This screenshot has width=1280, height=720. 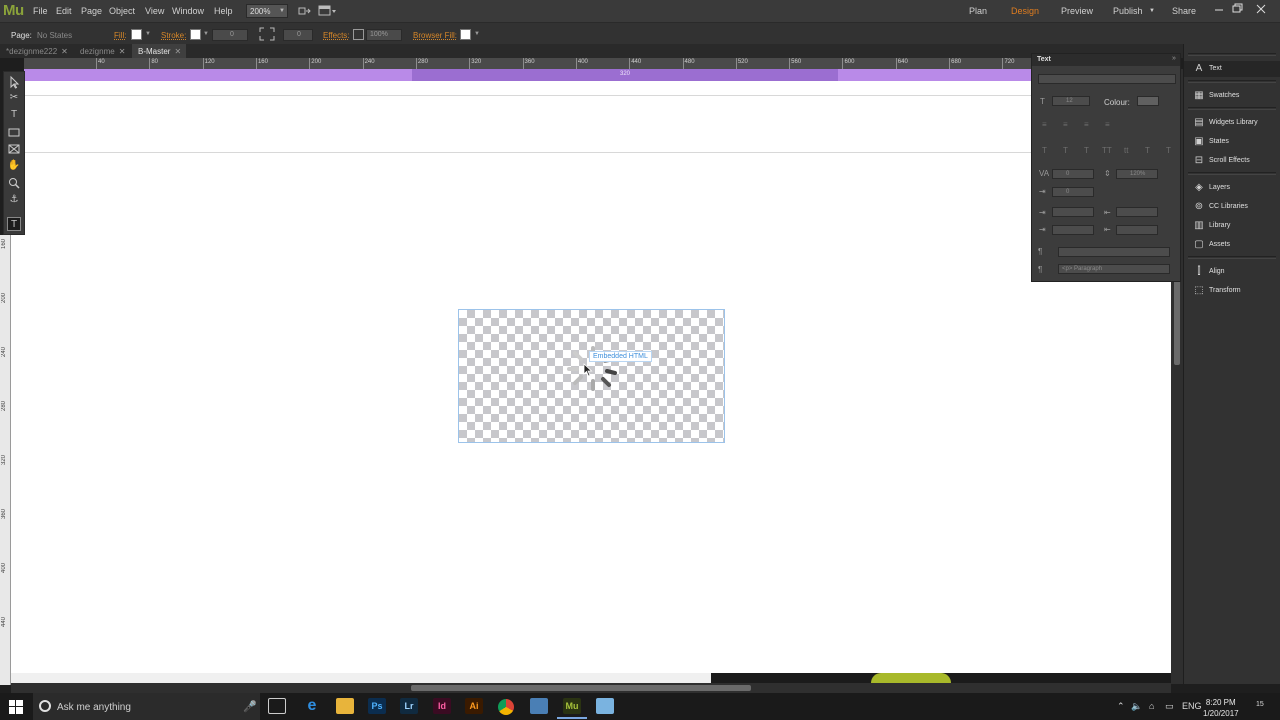 I want to click on effects-label: Effects:, so click(x=336, y=35).